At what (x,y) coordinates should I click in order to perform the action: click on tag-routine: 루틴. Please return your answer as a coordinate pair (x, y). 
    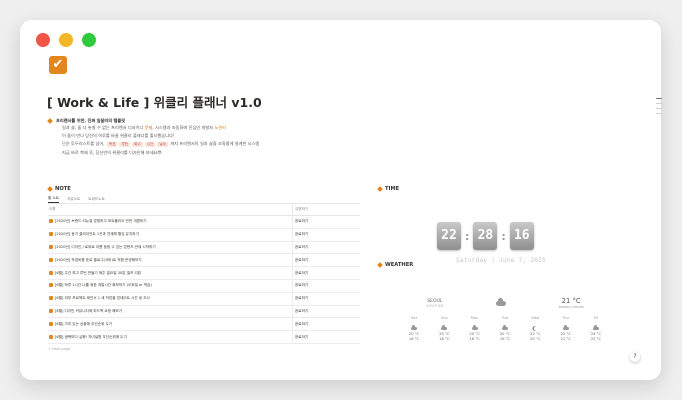
    Looking at the image, I should click on (125, 145).